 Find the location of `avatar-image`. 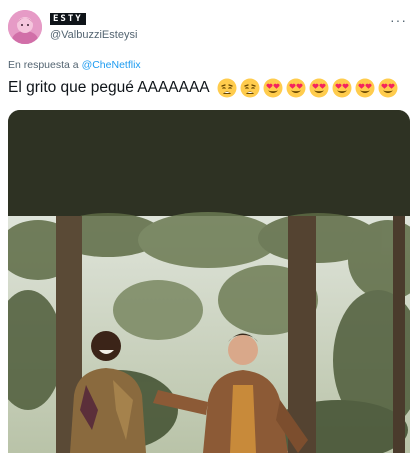

avatar-image is located at coordinates (25, 27).